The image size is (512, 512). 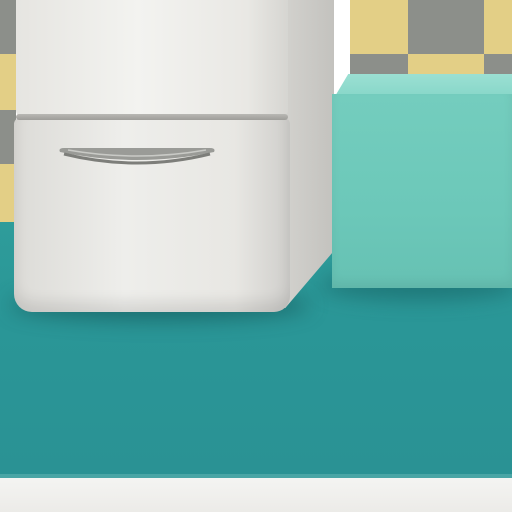 I want to click on baseboard, so click(x=256, y=495).